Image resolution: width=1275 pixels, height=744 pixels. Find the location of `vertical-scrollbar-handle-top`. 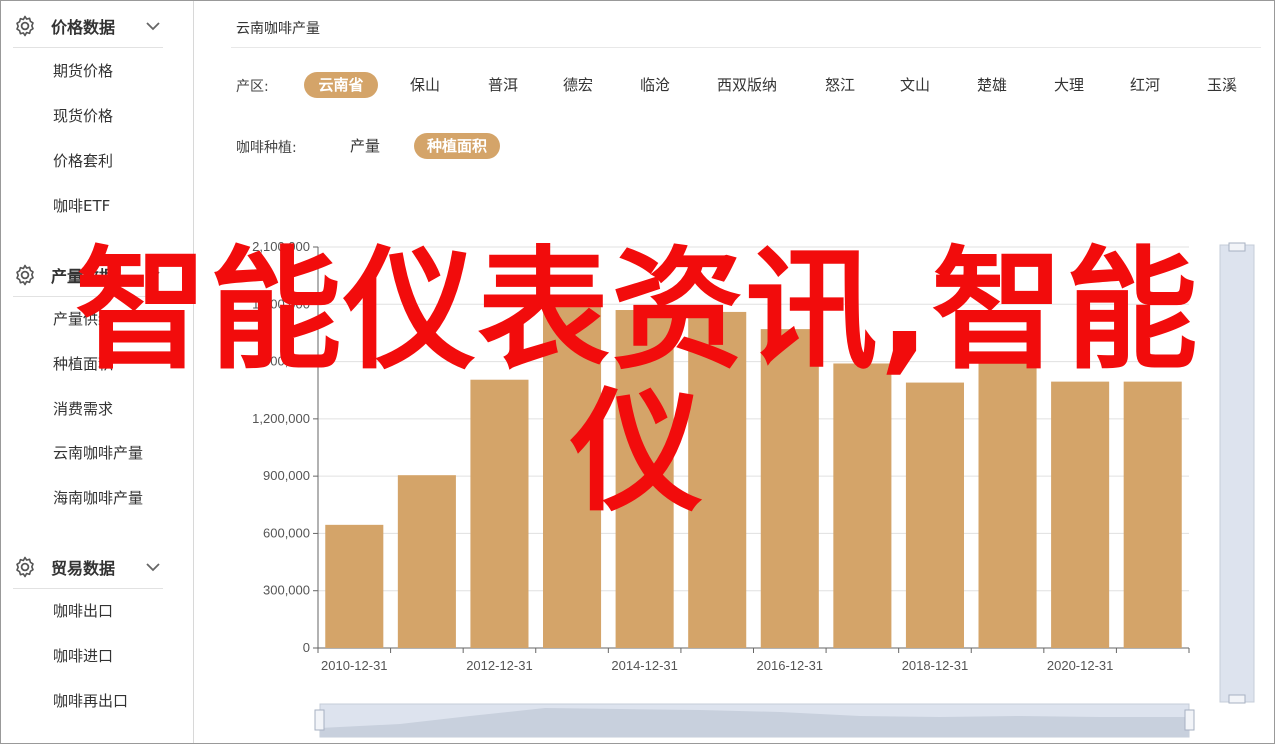

vertical-scrollbar-handle-top is located at coordinates (1237, 247).